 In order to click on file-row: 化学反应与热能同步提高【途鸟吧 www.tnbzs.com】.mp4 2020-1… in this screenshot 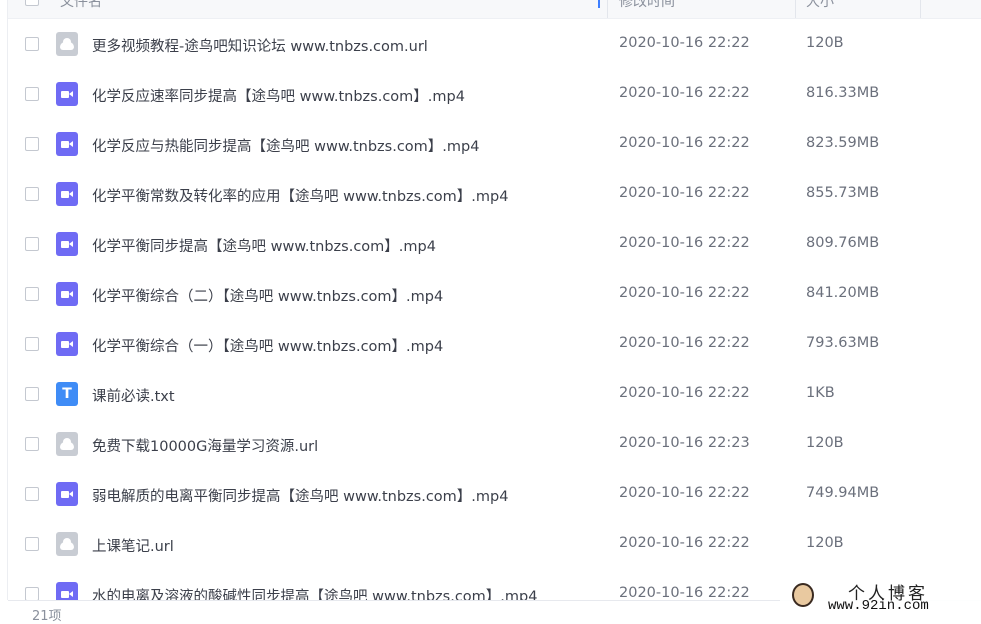, I will do `click(494, 145)`.